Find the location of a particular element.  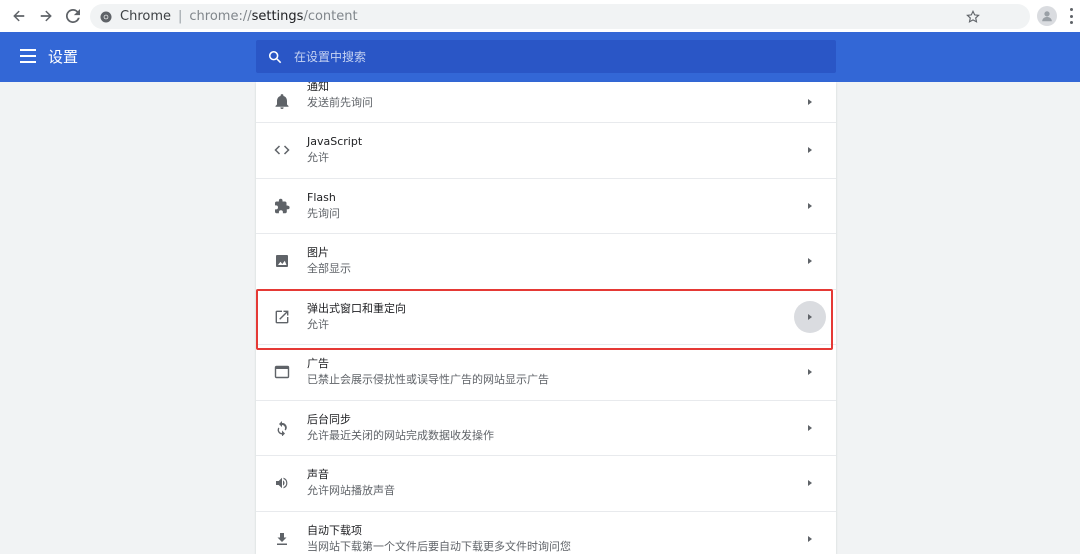

settings-search-box is located at coordinates (546, 56).